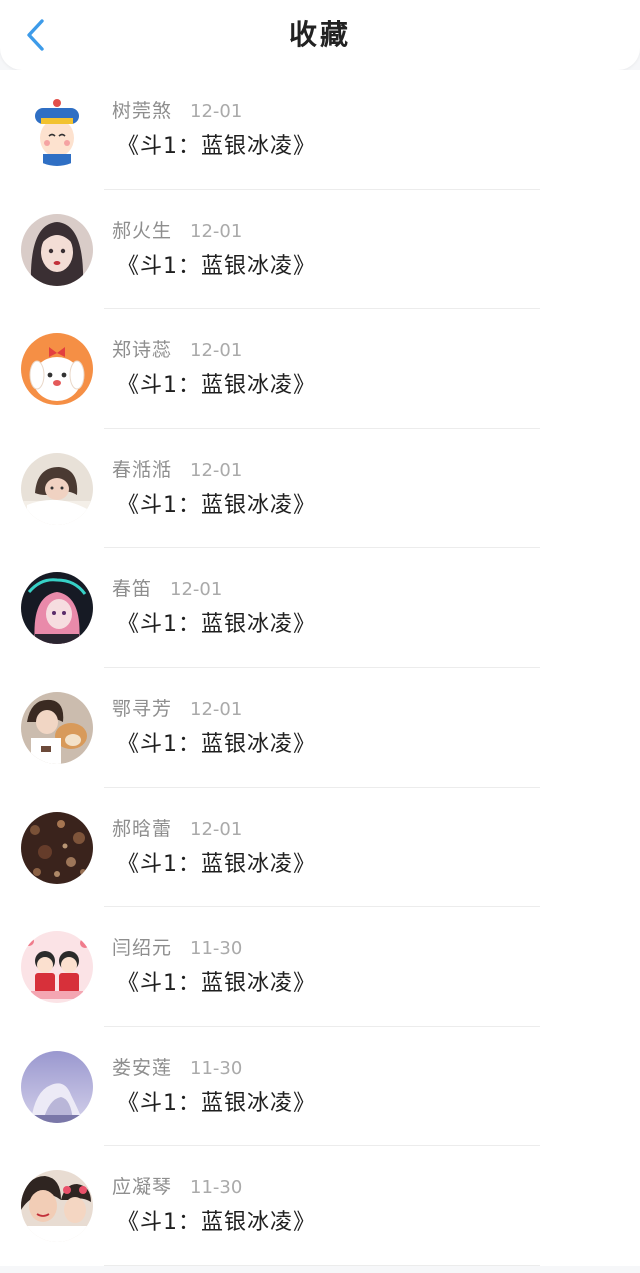  What do you see at coordinates (177, 229) in the screenshot?
I see `meta-line: 郝火生 12-01` at bounding box center [177, 229].